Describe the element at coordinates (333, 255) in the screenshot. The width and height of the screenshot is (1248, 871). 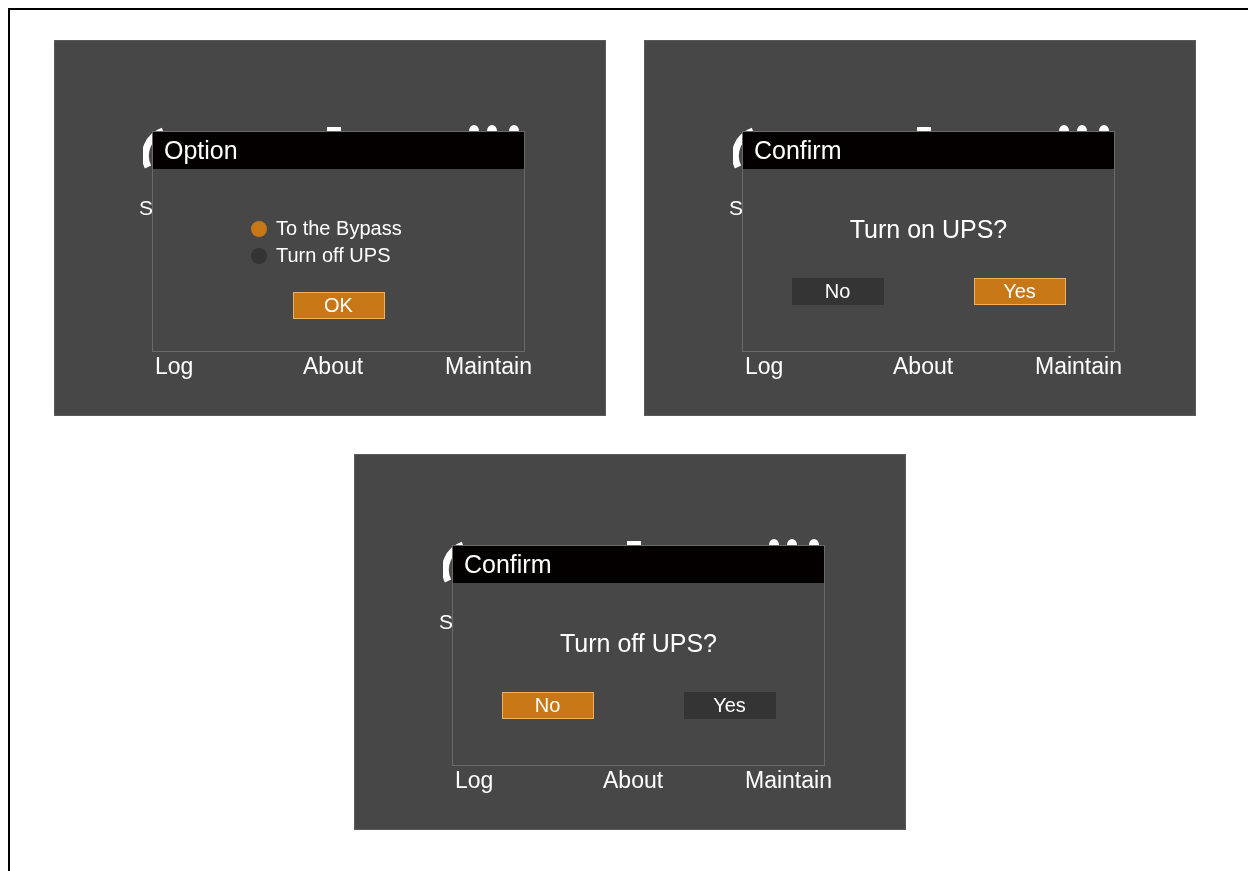
I see `option-label: Turn off UPS` at that location.